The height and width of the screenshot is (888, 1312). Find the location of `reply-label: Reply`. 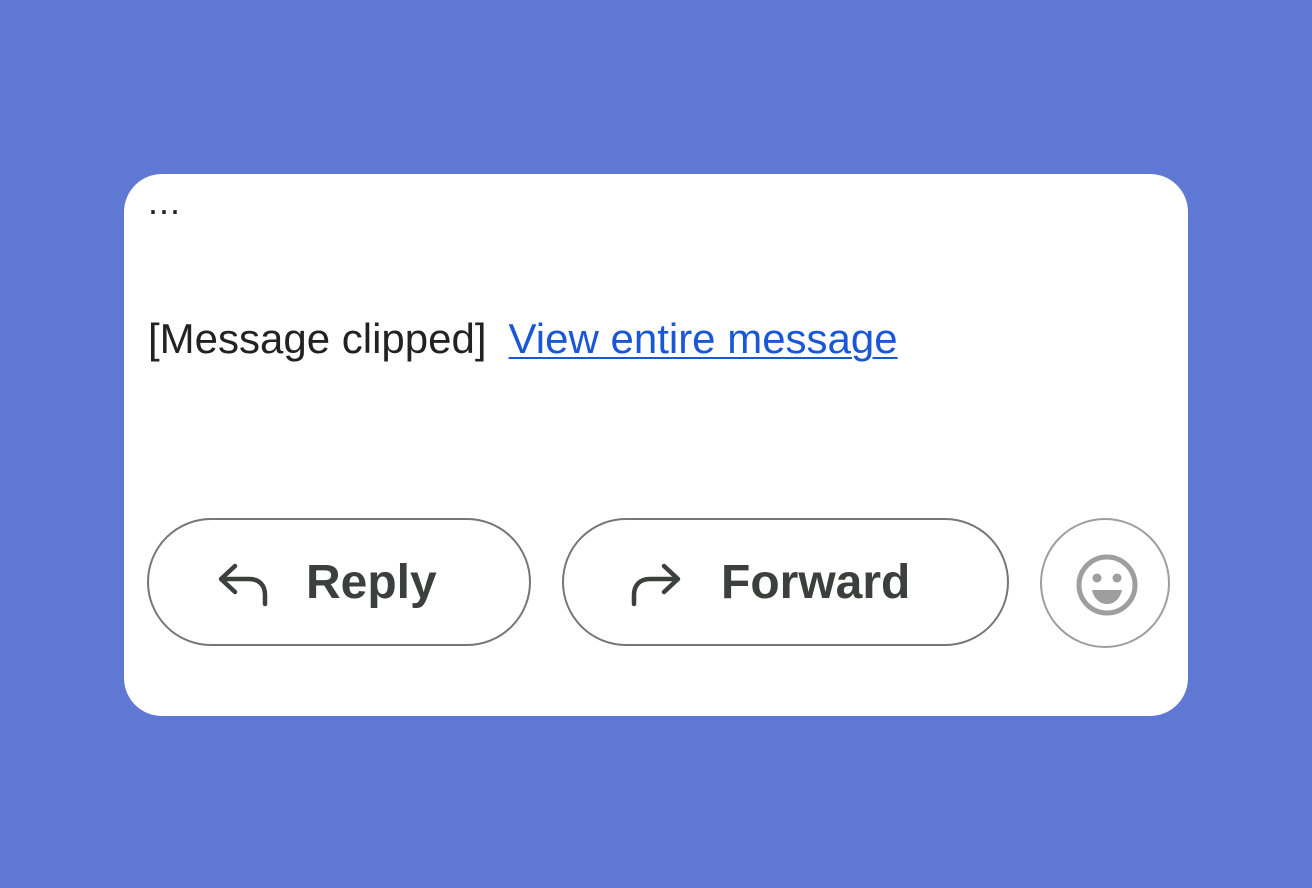

reply-label: Reply is located at coordinates (371, 582).